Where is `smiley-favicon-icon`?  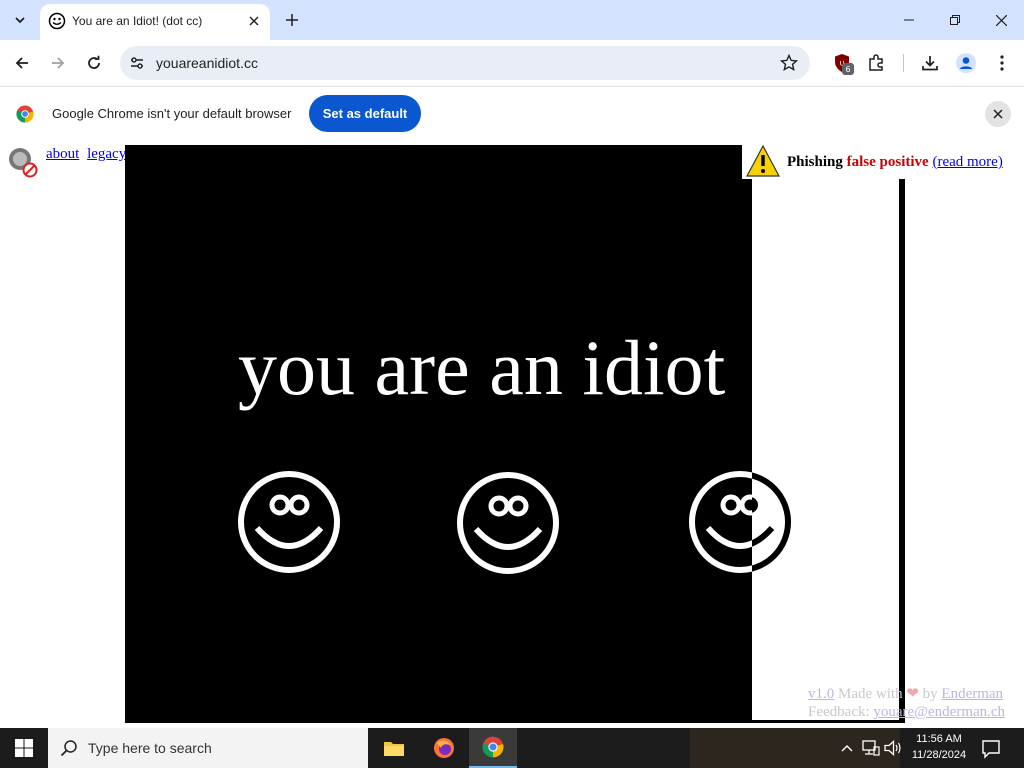
smiley-favicon-icon is located at coordinates (57, 21).